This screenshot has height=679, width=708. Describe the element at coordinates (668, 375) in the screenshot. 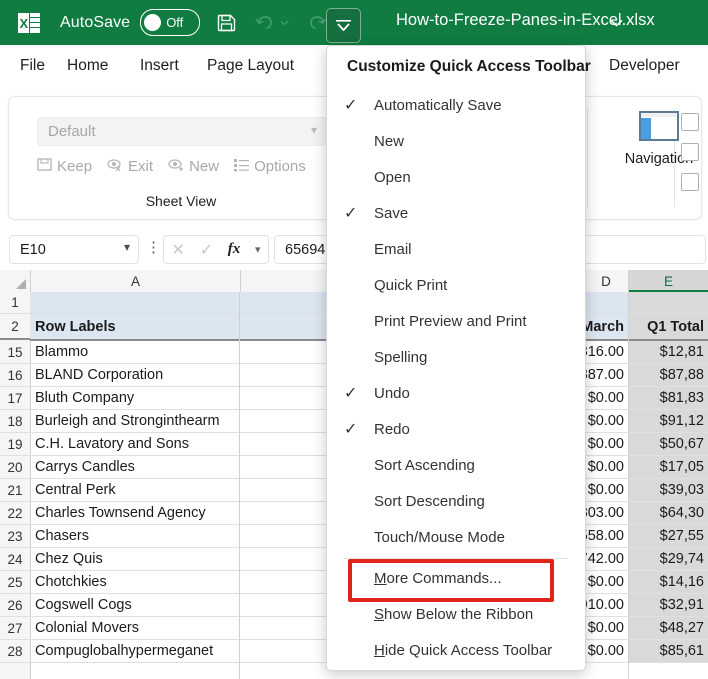

I see `cell-e16: $87,88` at that location.